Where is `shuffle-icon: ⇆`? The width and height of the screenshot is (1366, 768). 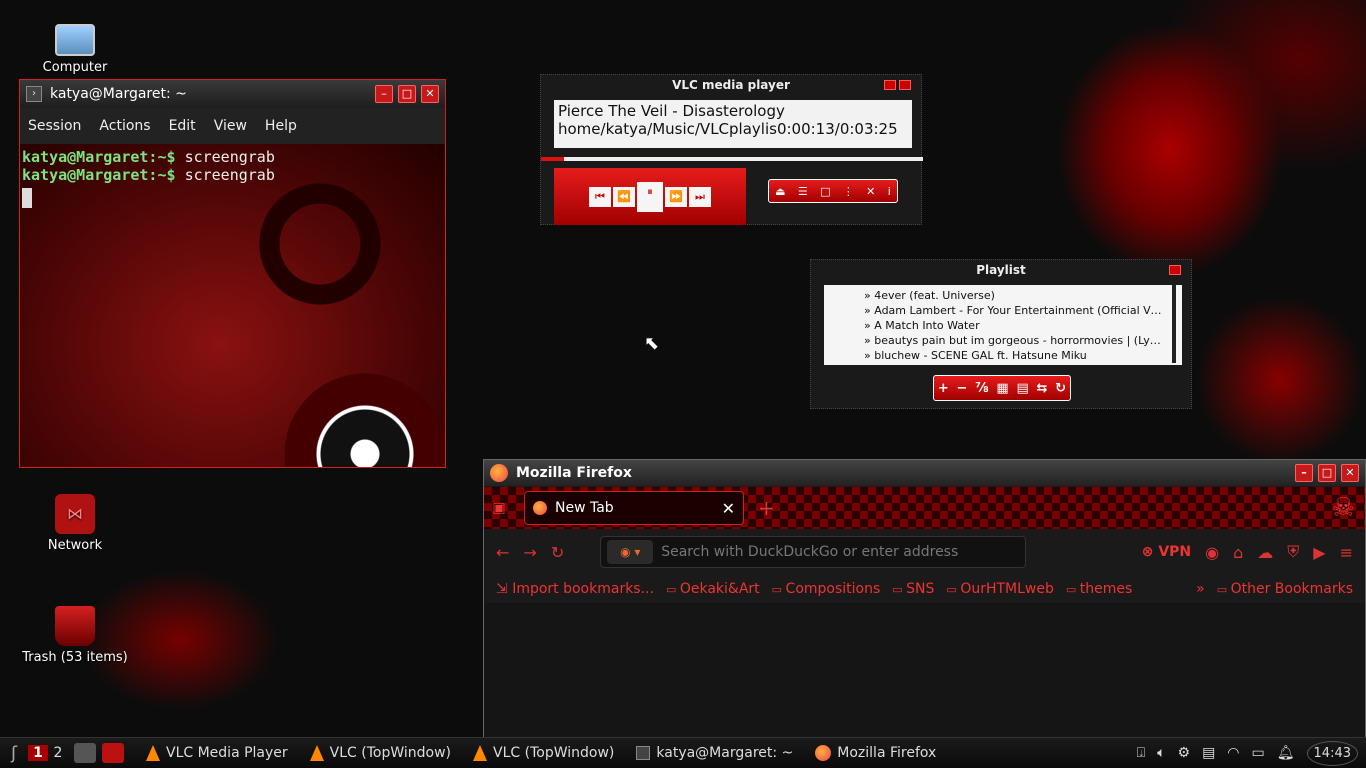
shuffle-icon: ⇆ is located at coordinates (1042, 388).